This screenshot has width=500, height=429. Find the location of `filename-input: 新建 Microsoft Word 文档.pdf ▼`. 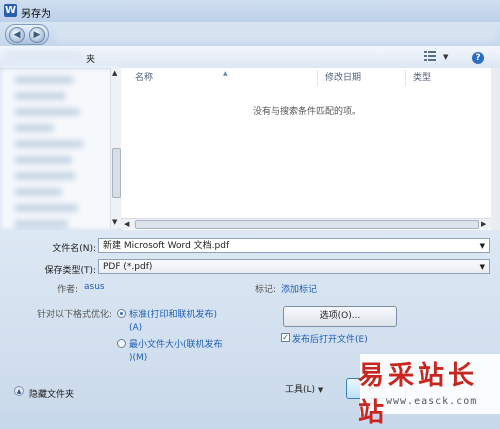

filename-input: 新建 Microsoft Word 文档.pdf ▼ is located at coordinates (294, 245).